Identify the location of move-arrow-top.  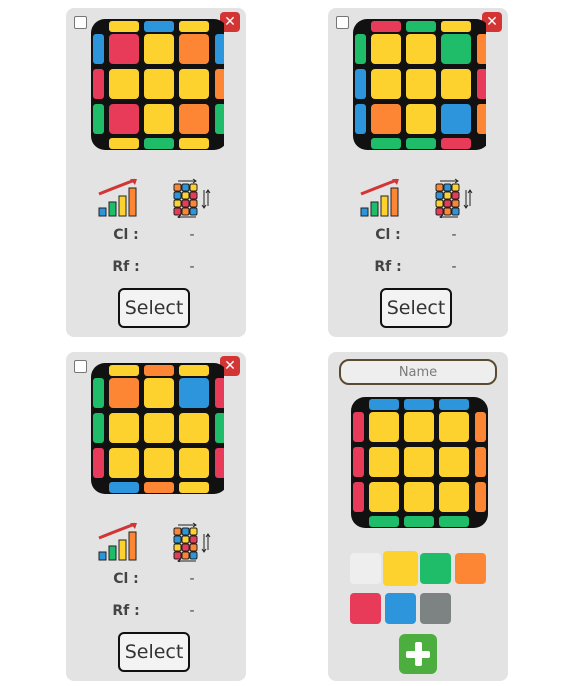
(187, 181).